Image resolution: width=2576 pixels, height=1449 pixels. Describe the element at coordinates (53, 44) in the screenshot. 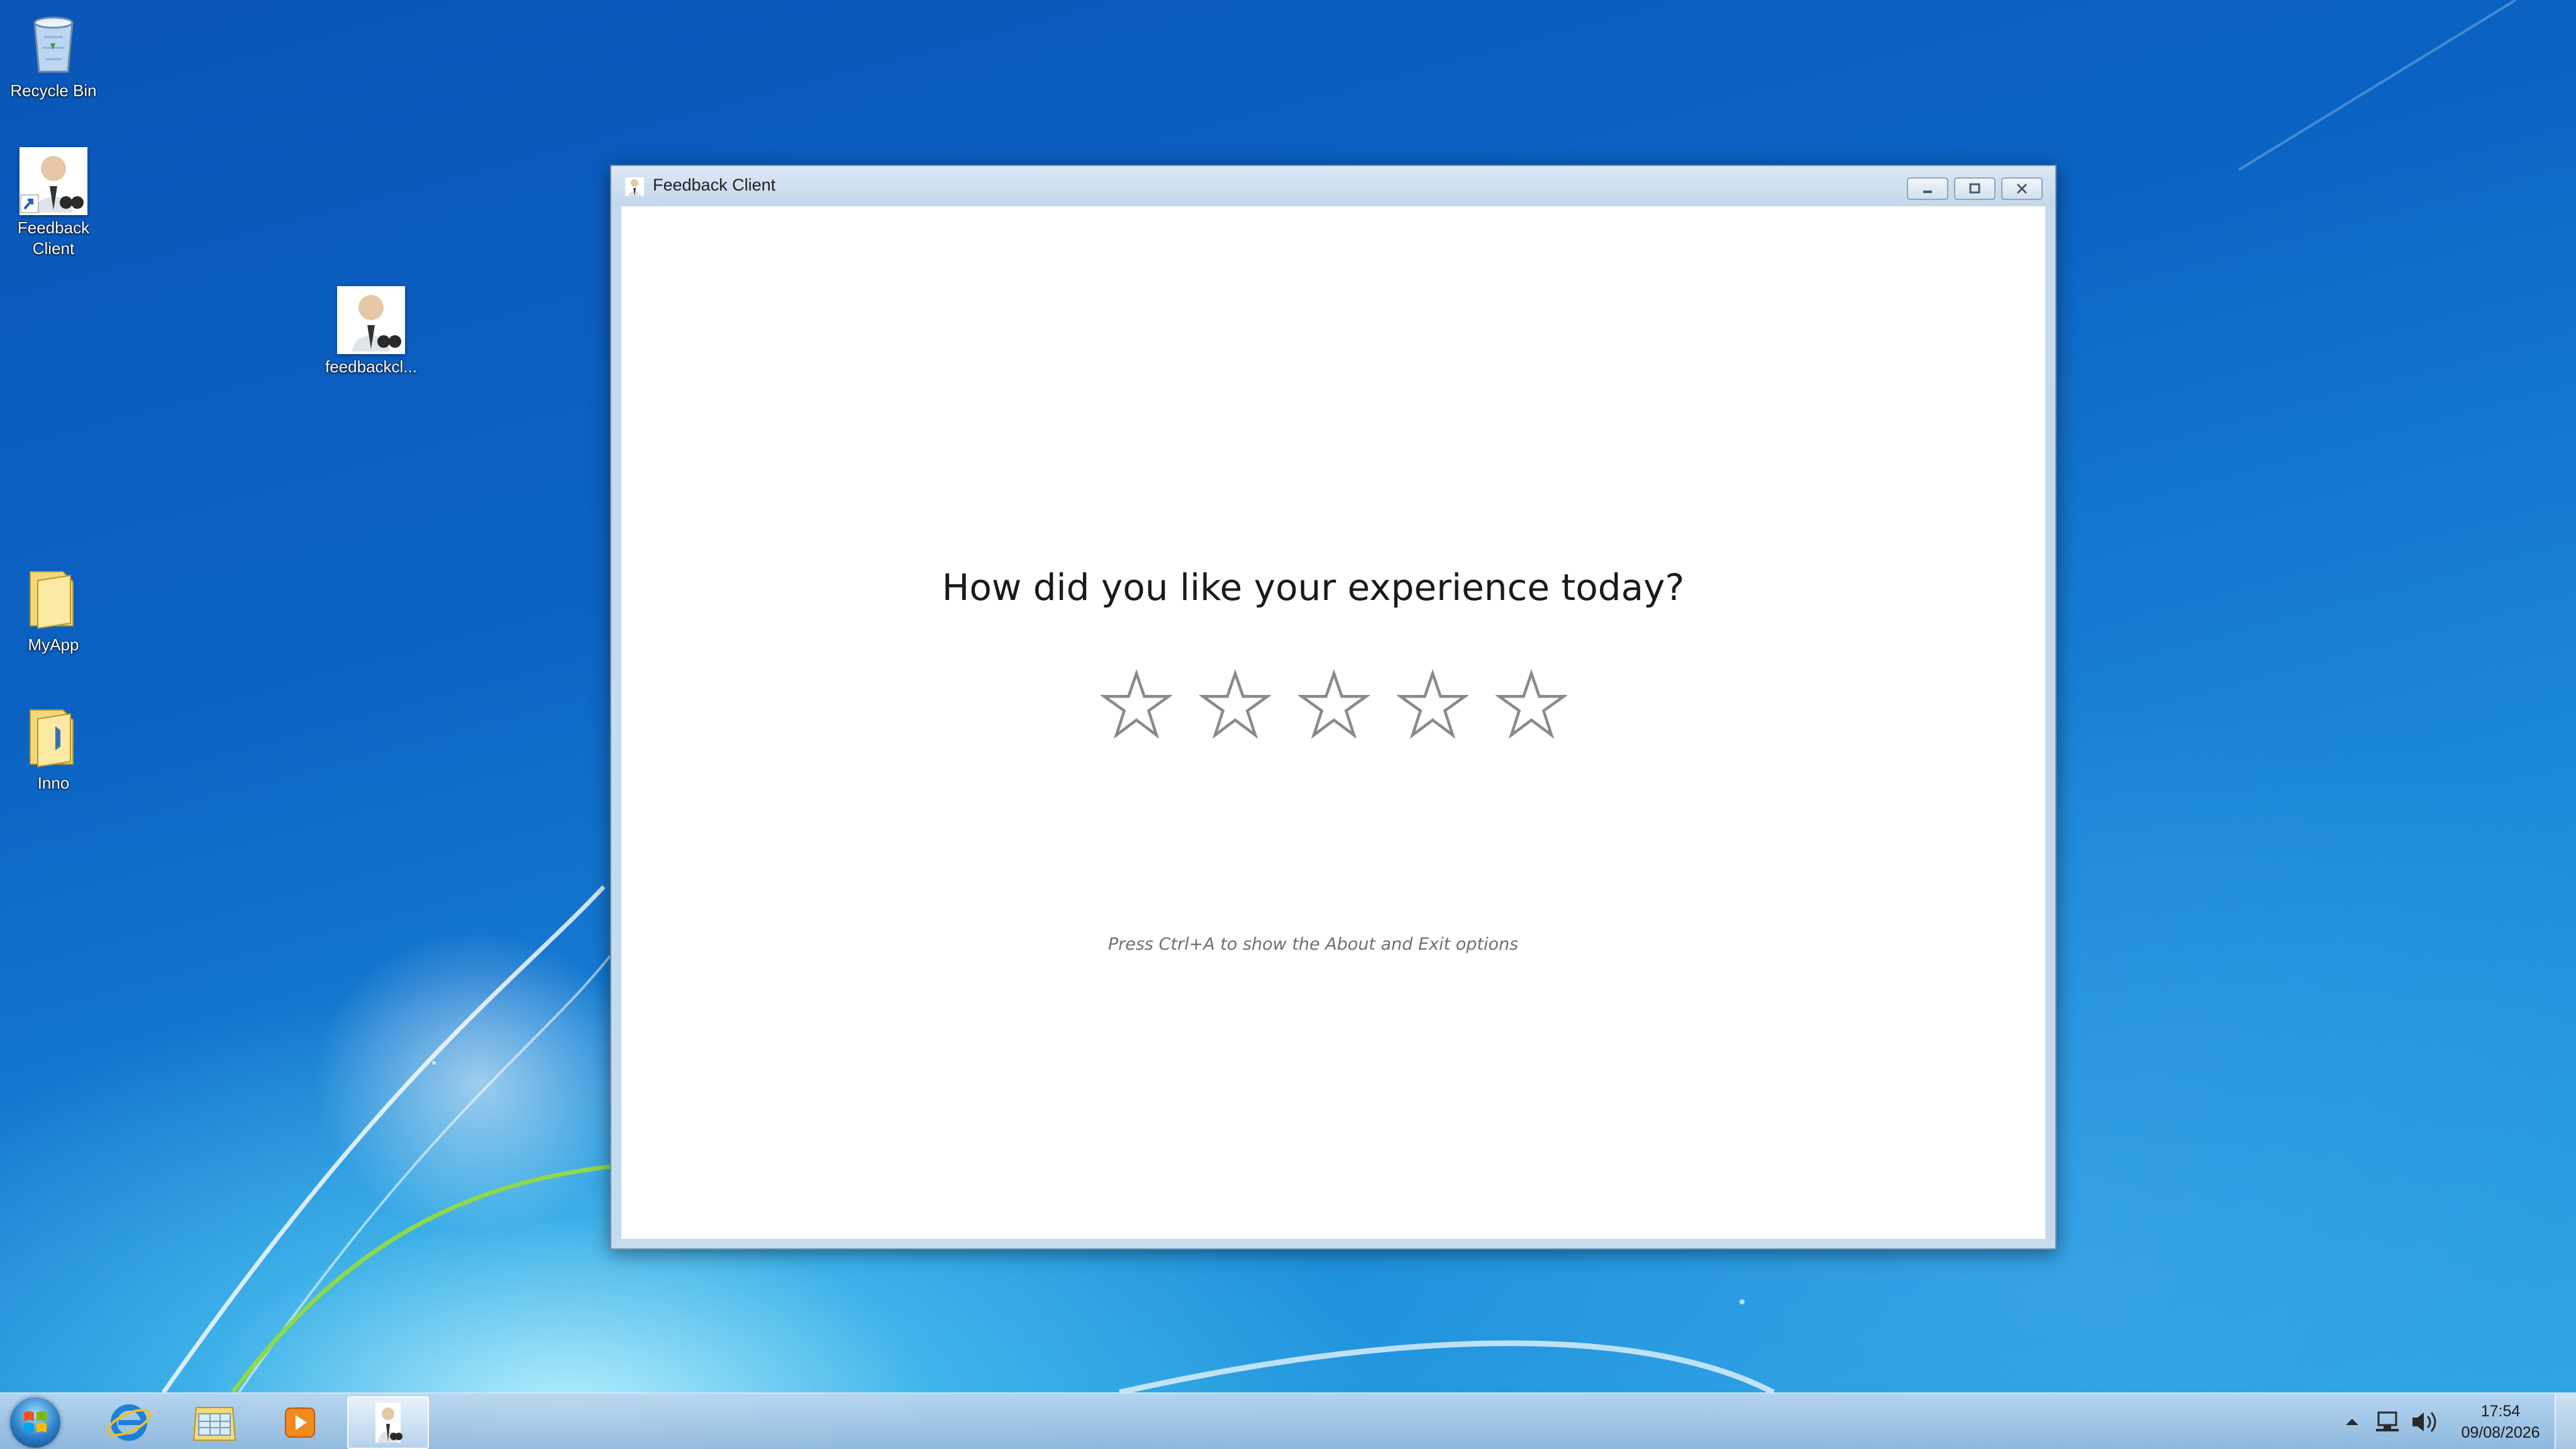

I see `recycle-bin-icon` at that location.